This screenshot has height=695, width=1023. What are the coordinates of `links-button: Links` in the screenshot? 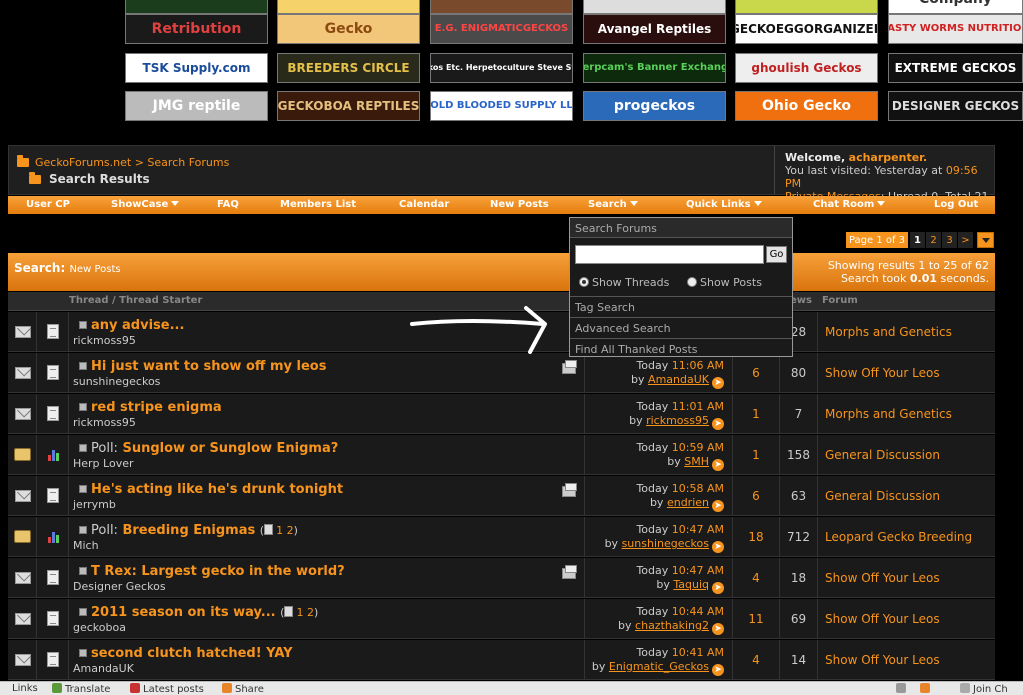 It's located at (25, 688).